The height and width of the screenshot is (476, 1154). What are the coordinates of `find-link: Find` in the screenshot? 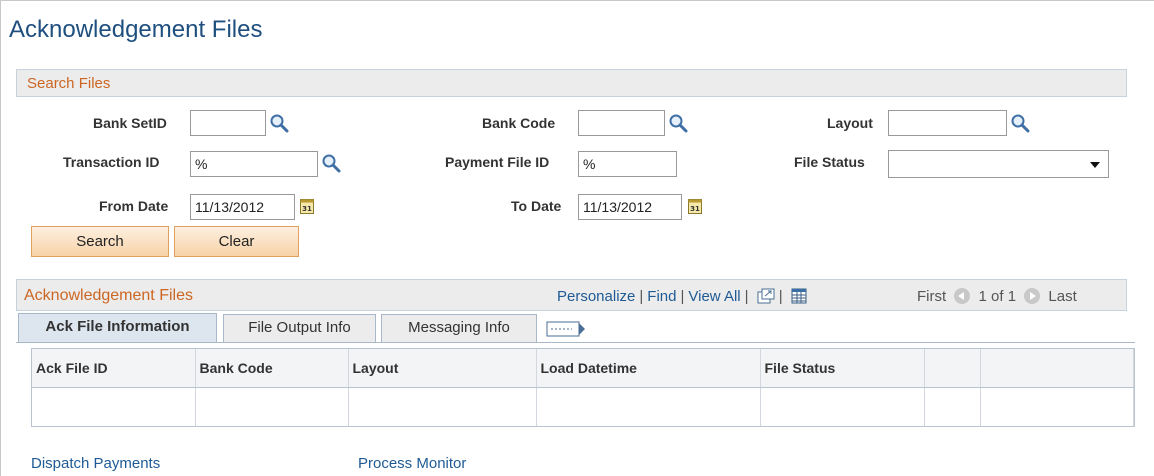 It's located at (661, 296).